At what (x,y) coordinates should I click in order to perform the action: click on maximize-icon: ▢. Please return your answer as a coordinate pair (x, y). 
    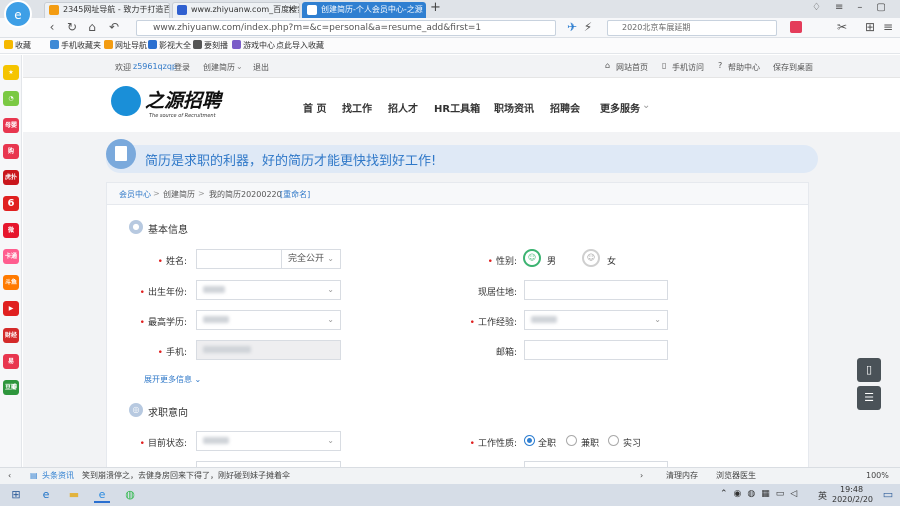
    Looking at the image, I should click on (887, 7).